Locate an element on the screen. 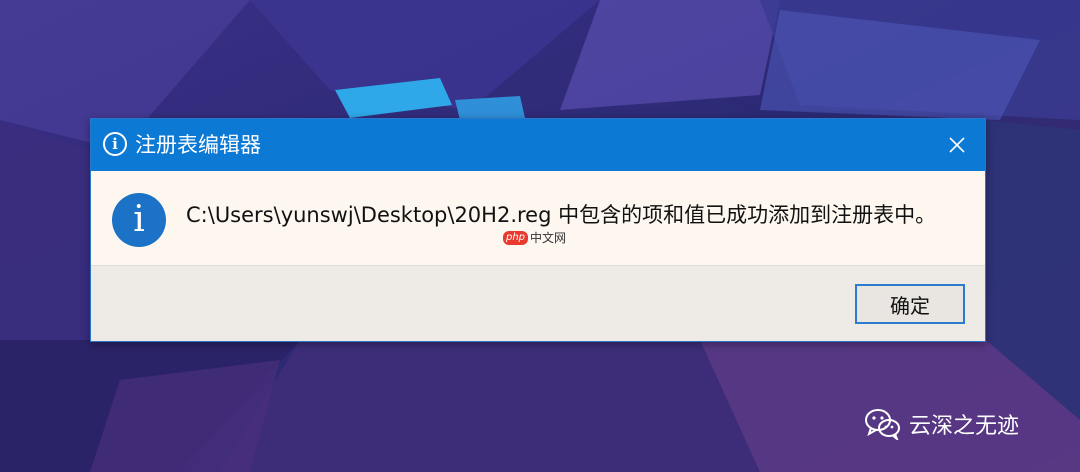 The width and height of the screenshot is (1080, 472). ok-button: 确定 is located at coordinates (910, 304).